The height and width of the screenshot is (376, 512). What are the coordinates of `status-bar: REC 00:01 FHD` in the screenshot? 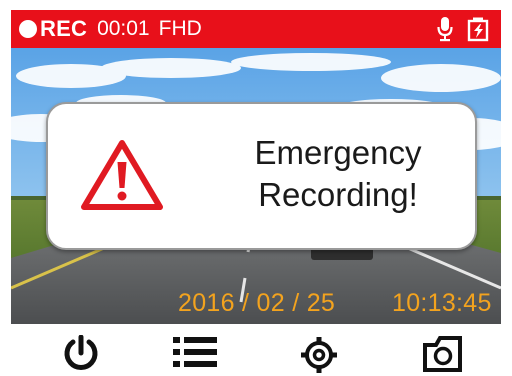 It's located at (256, 29).